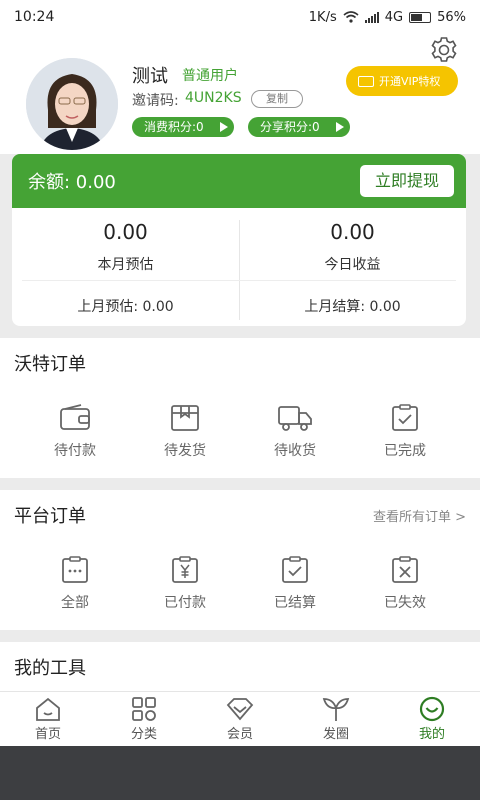 The image size is (480, 800). I want to click on stat-sub: 上月结算: 0.00, so click(352, 307).